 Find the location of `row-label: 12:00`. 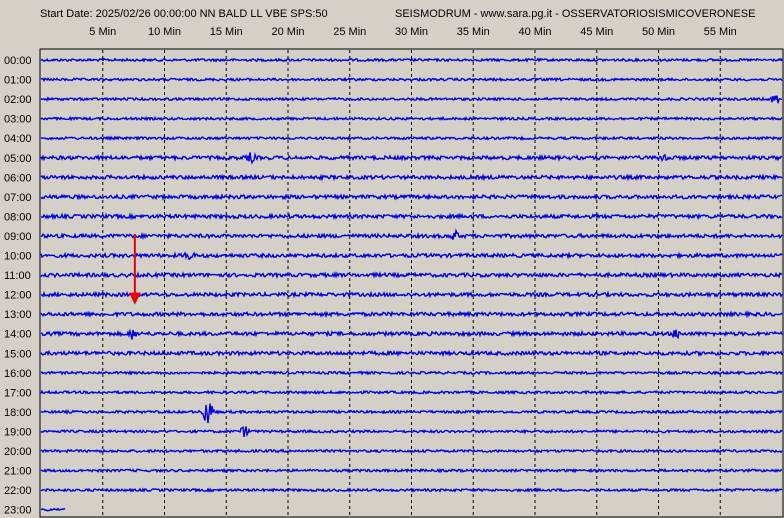

row-label: 12:00 is located at coordinates (18, 296).